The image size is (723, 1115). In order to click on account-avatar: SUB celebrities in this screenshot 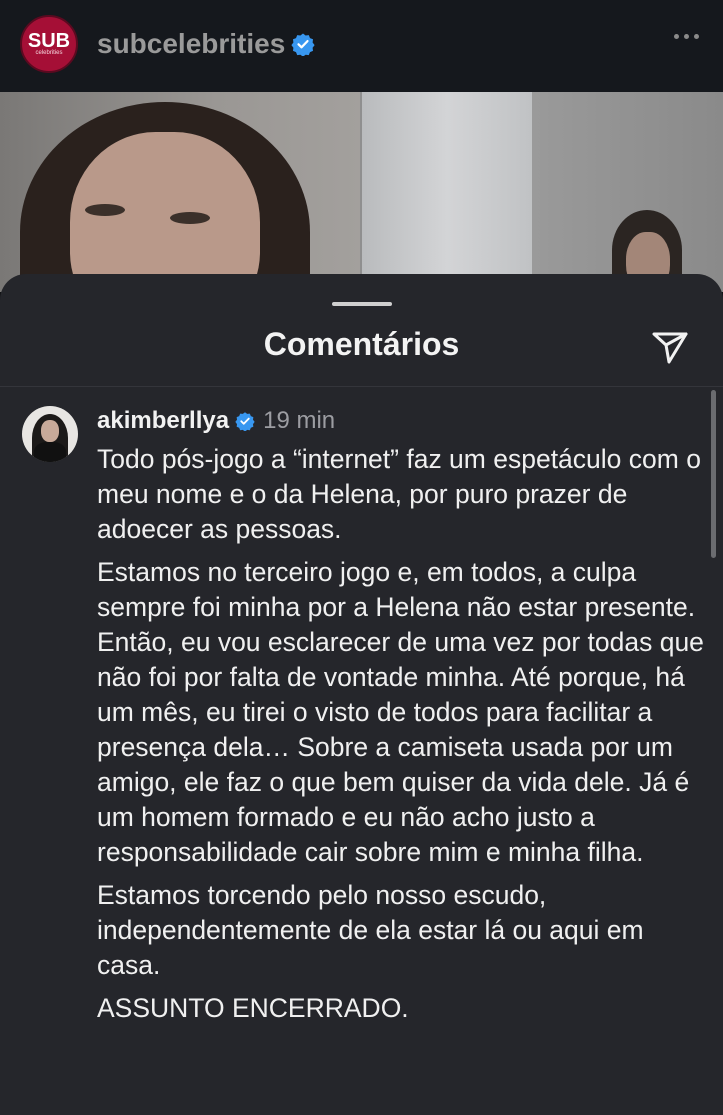, I will do `click(49, 44)`.